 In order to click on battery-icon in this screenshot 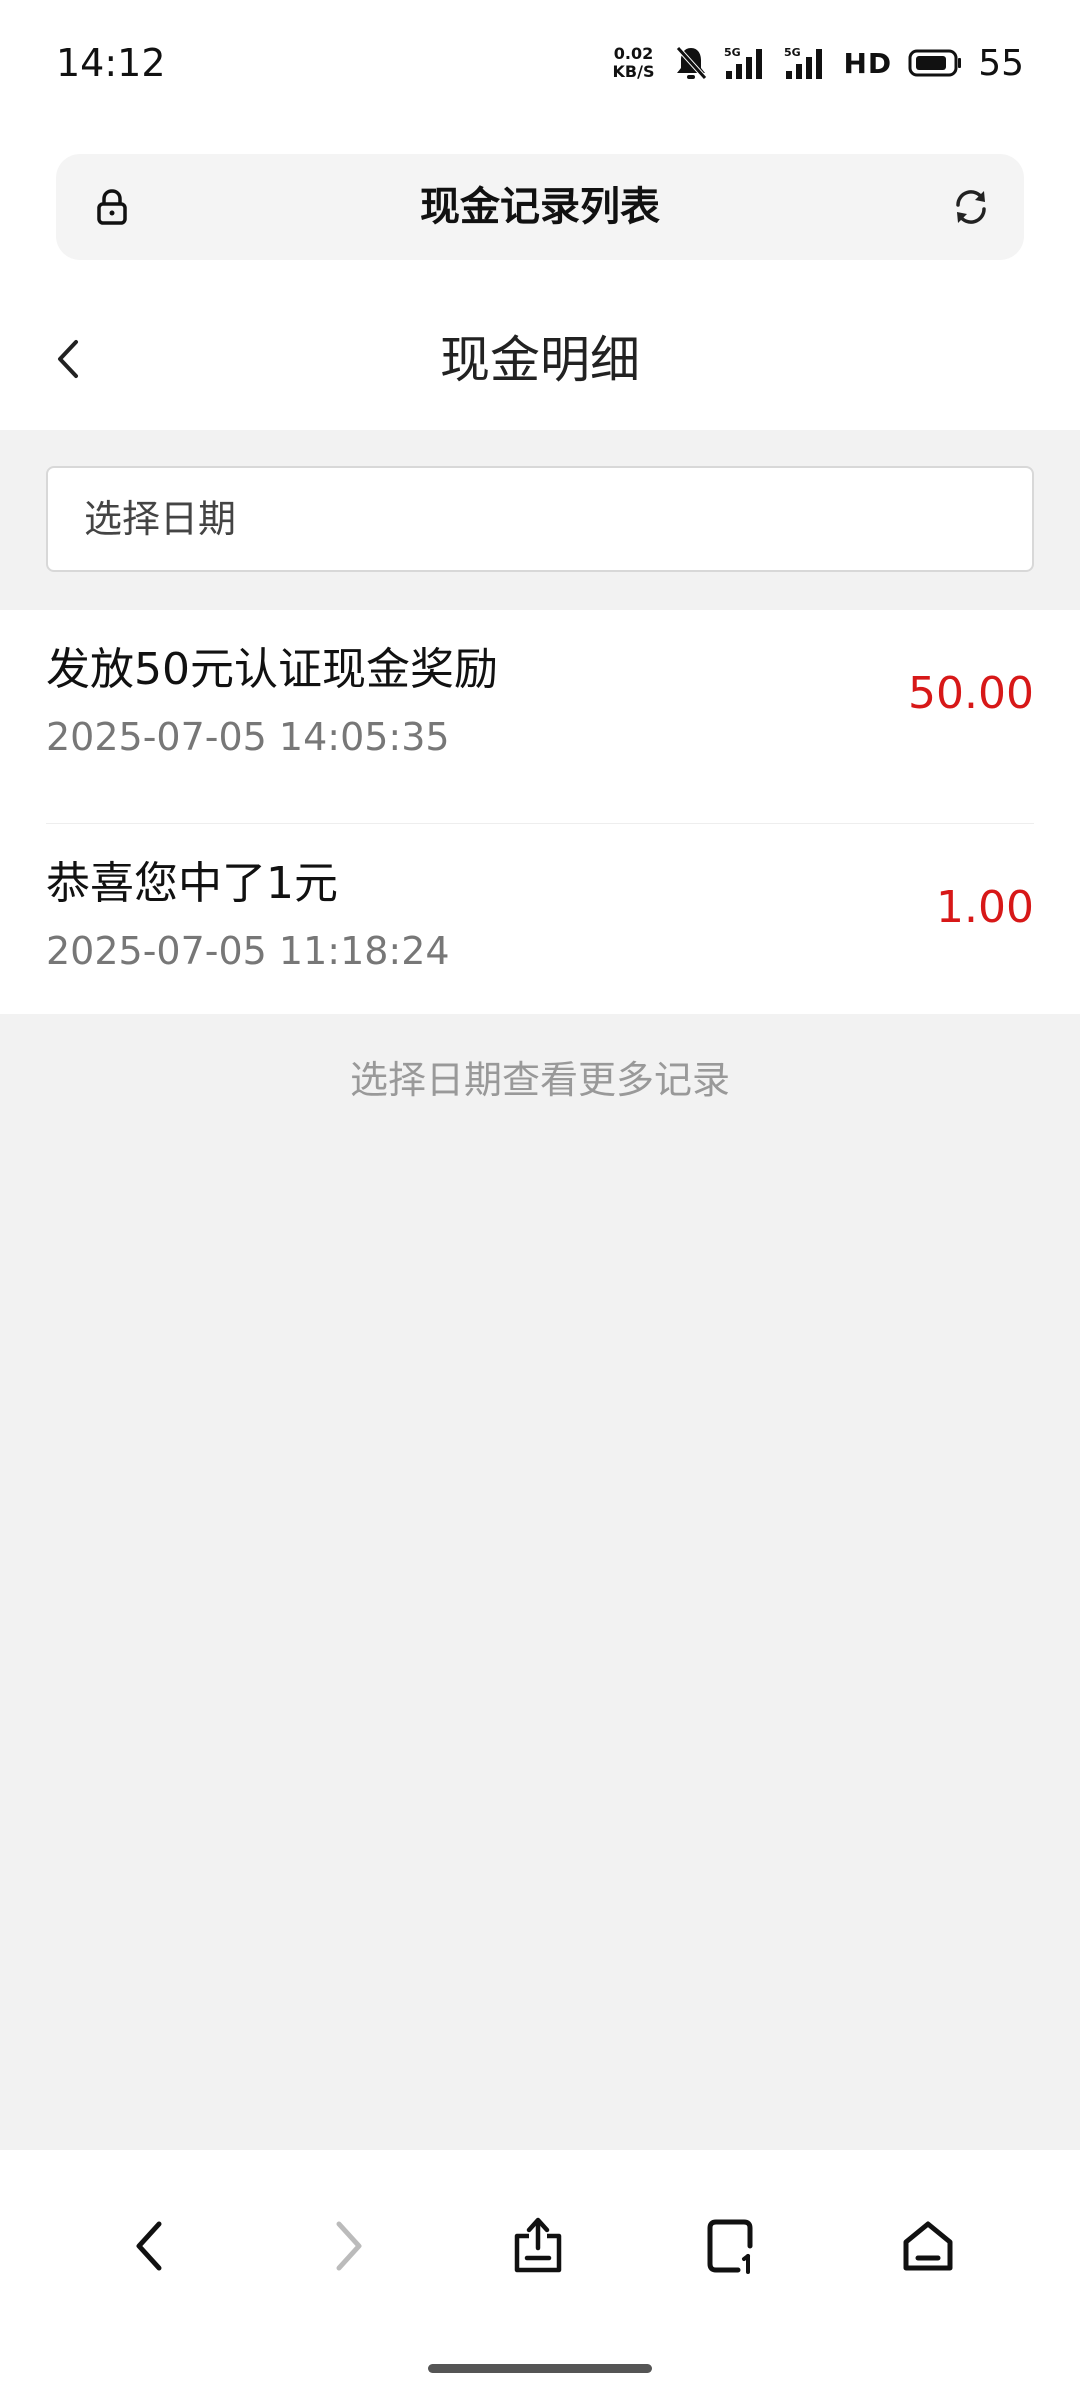, I will do `click(935, 63)`.